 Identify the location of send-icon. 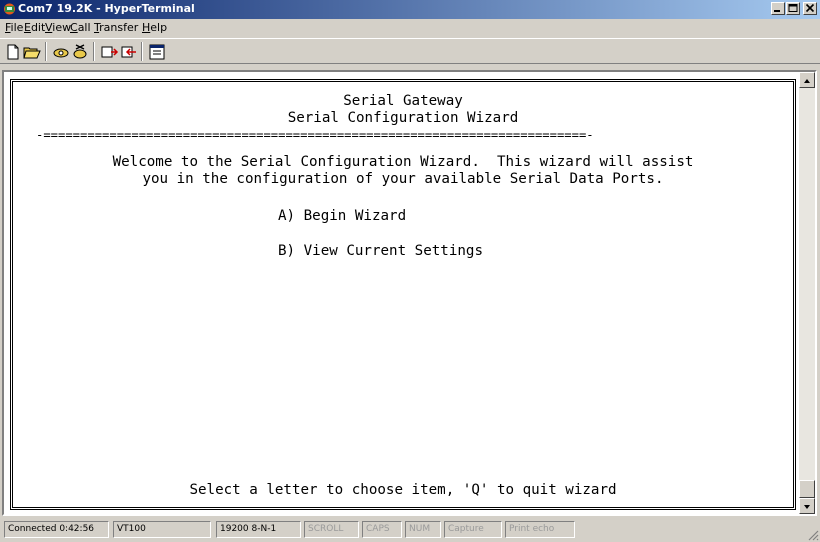
(110, 52).